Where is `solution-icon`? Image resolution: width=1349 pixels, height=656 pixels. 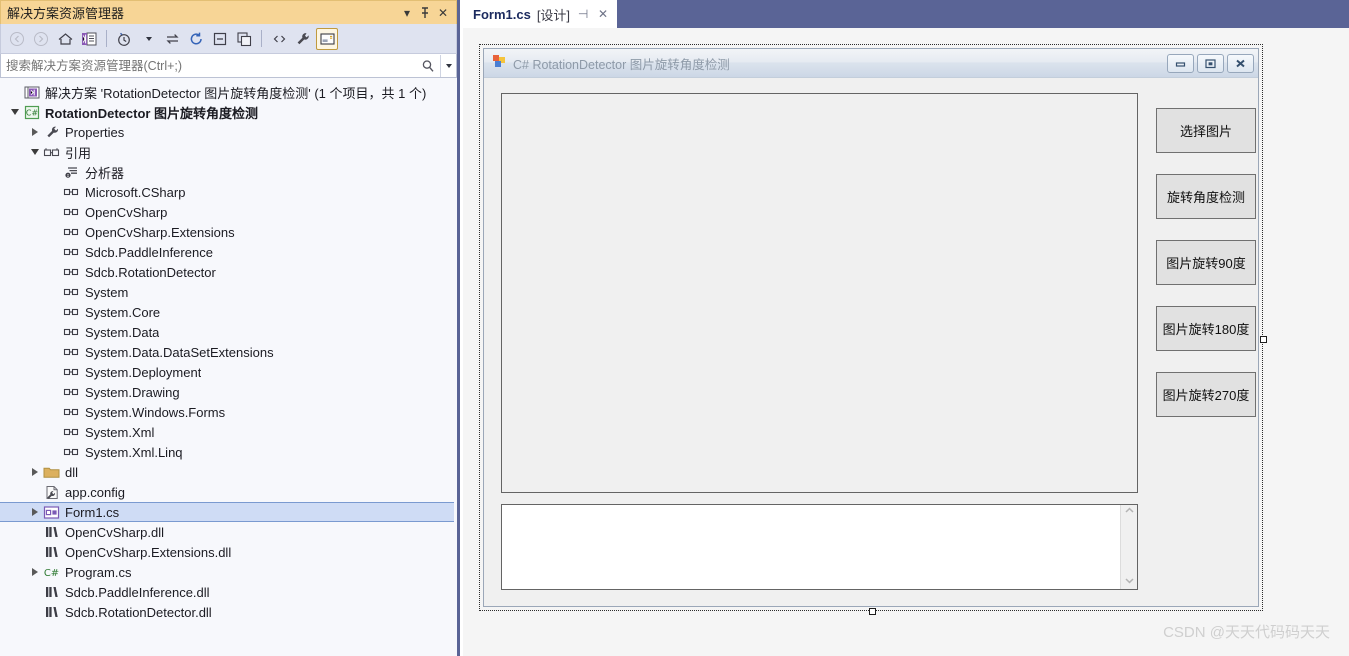
solution-icon is located at coordinates (31, 92).